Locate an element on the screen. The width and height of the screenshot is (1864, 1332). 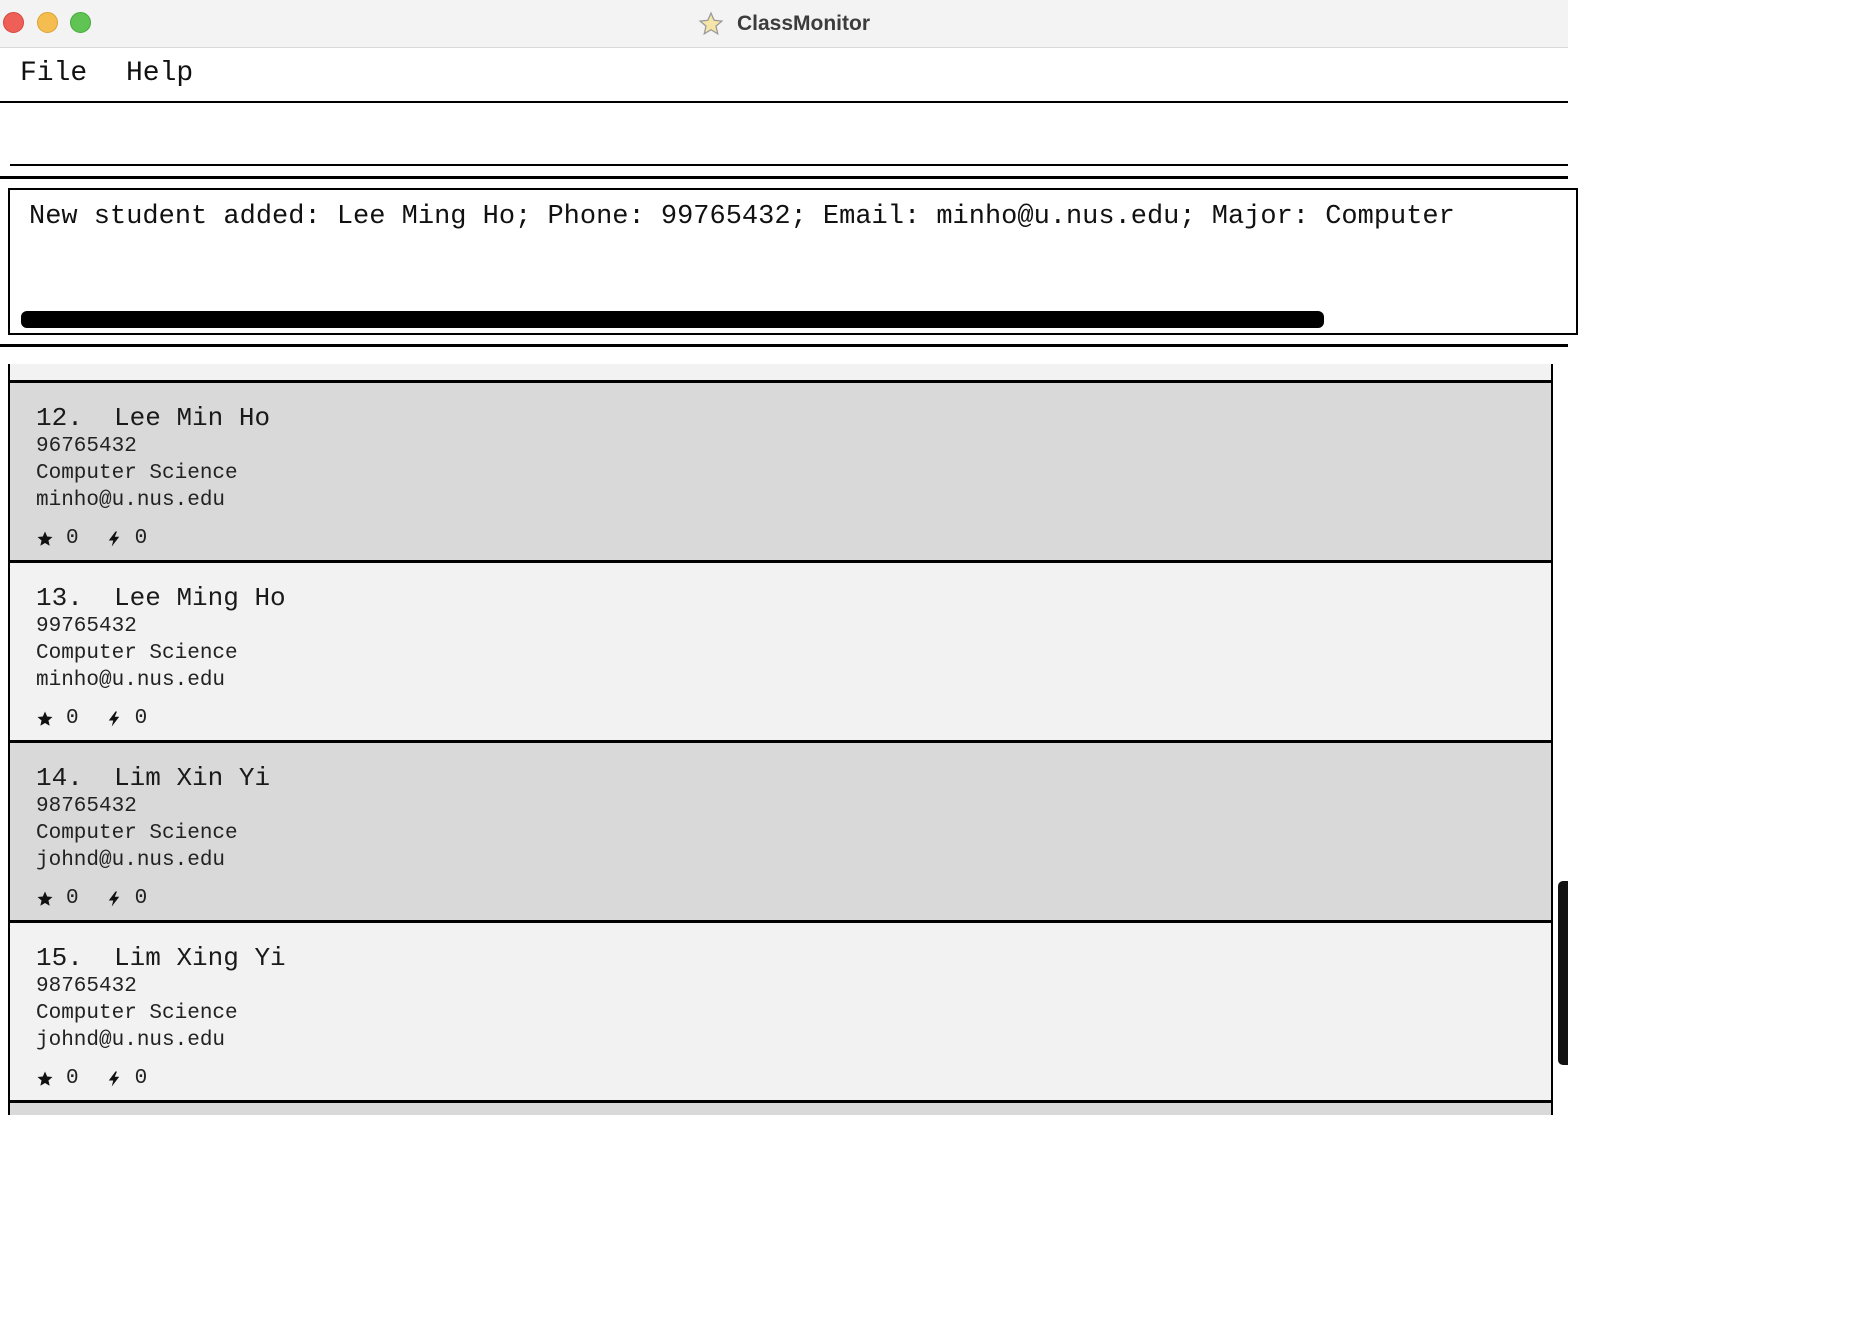
title-bar: ClassMonitor is located at coordinates (784, 24).